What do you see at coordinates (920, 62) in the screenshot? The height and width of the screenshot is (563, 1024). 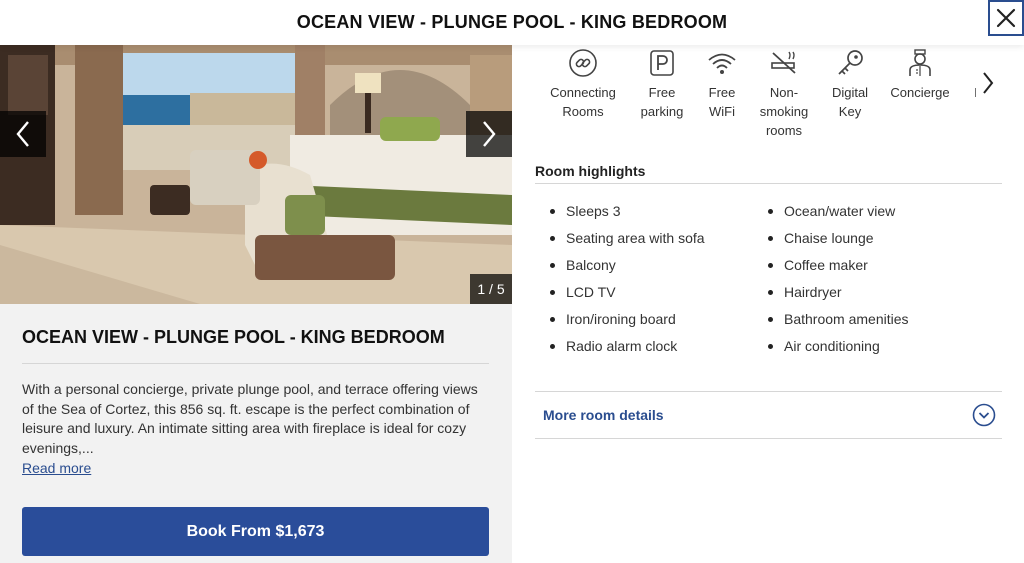 I see `concierge-icon` at bounding box center [920, 62].